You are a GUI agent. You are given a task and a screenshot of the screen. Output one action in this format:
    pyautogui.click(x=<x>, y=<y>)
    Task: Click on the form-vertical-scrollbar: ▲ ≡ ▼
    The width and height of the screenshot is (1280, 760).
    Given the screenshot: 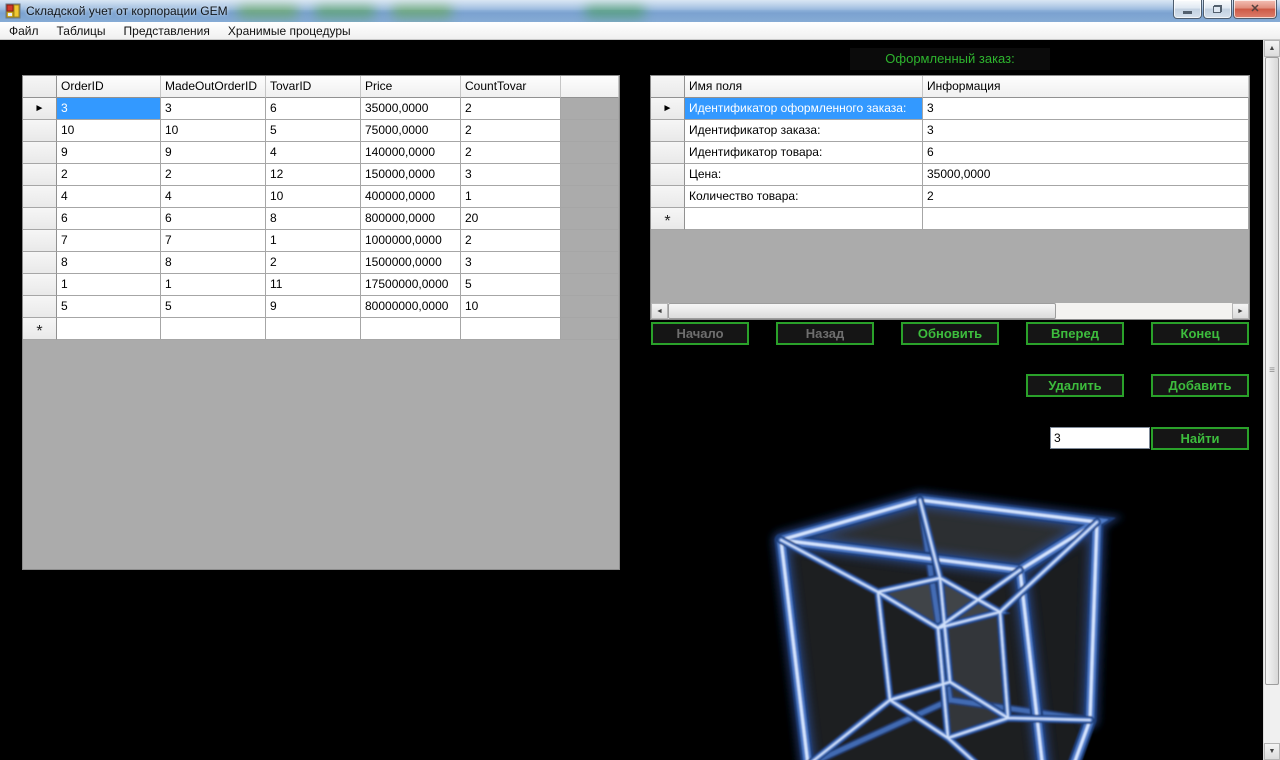 What is the action you would take?
    pyautogui.click(x=1271, y=400)
    